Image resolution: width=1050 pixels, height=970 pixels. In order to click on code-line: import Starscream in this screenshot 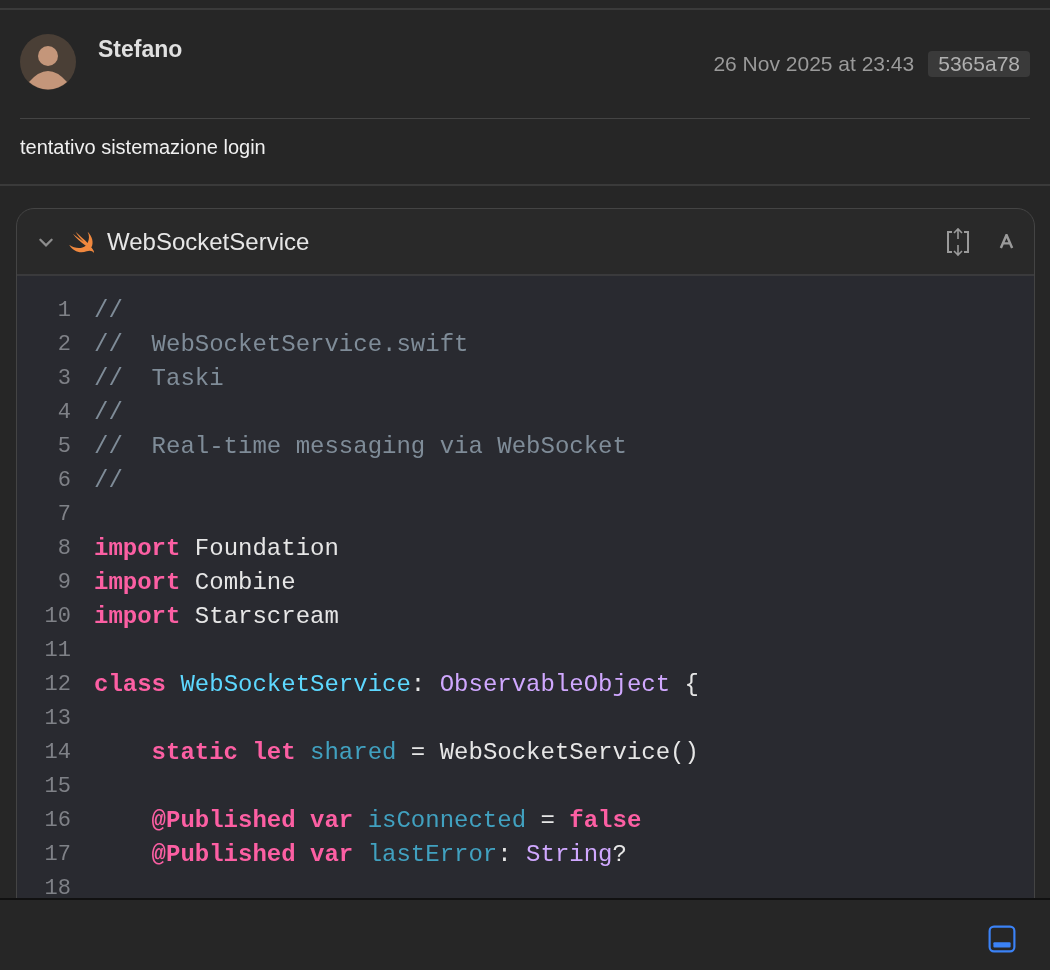, I will do `click(216, 616)`.